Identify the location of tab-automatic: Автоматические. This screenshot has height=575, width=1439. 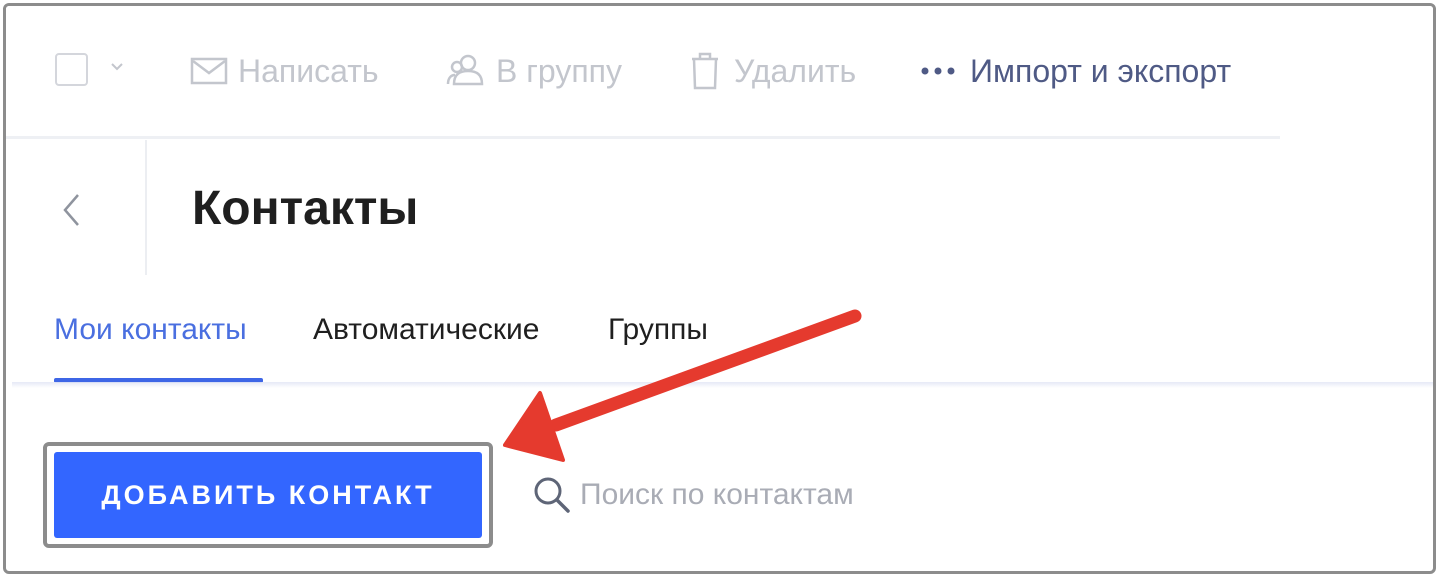
(426, 330).